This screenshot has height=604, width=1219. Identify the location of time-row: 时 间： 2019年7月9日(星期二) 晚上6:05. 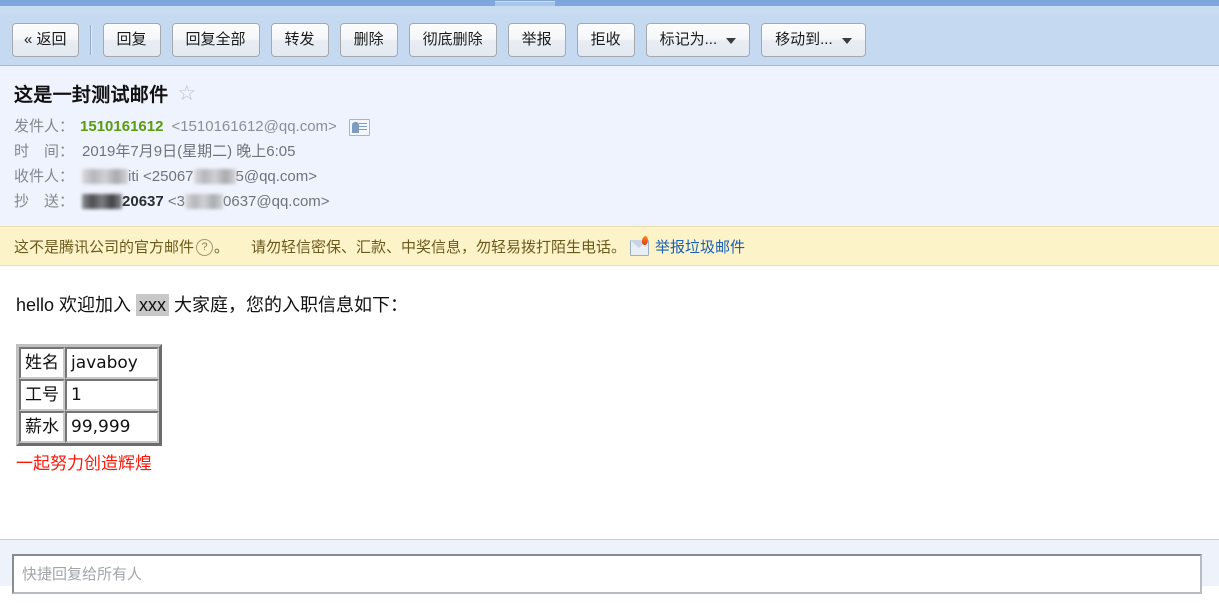
(616, 152).